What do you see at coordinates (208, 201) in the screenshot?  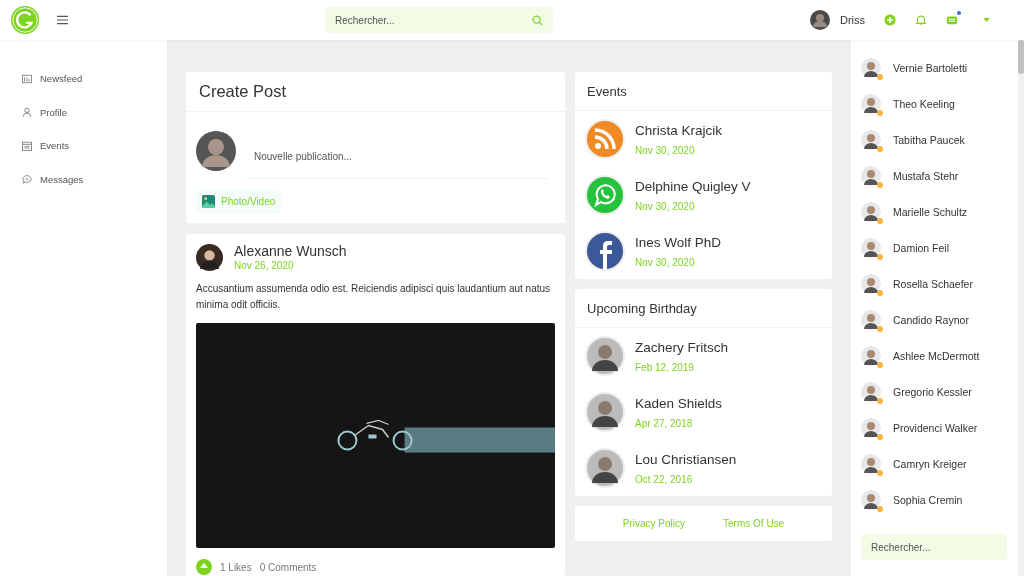 I see `image-icon` at bounding box center [208, 201].